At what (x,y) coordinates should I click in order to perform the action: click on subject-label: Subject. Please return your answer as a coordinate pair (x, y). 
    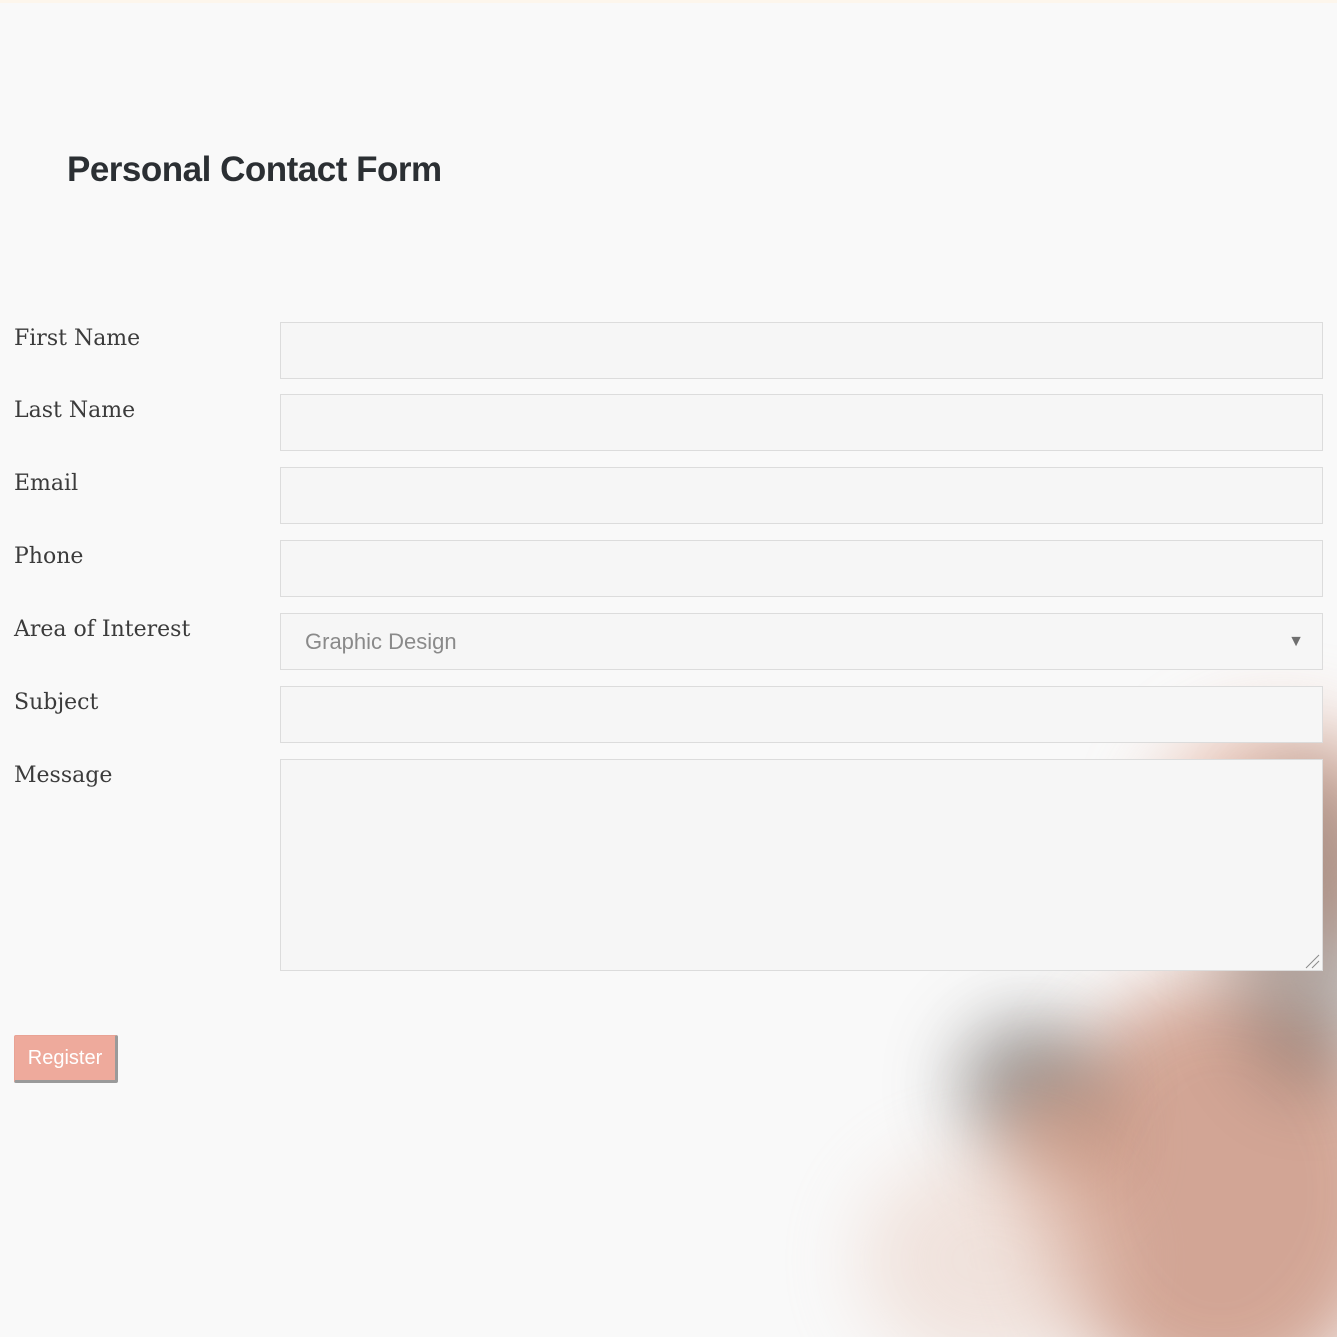
    Looking at the image, I should click on (56, 702).